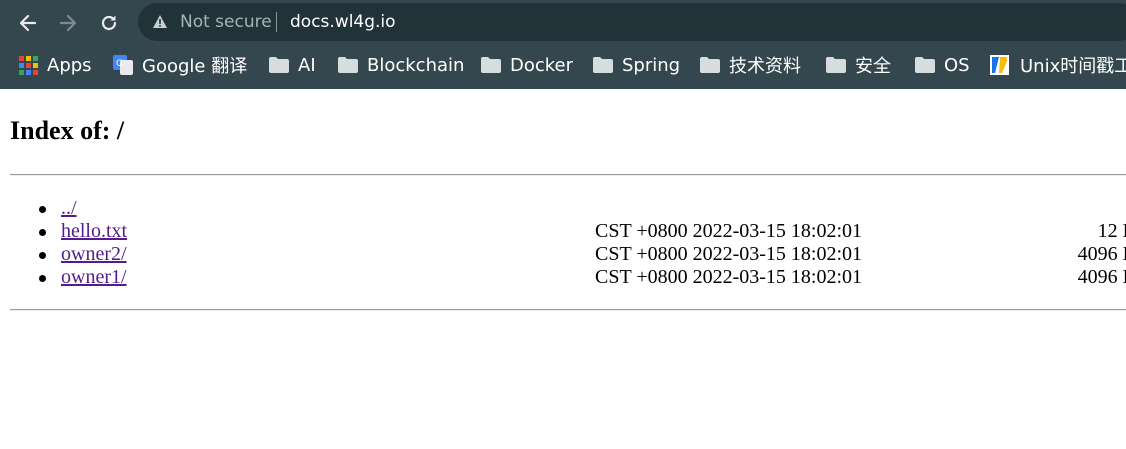 The width and height of the screenshot is (1126, 449). What do you see at coordinates (67, 130) in the screenshot?
I see `page-title: Index of: /` at bounding box center [67, 130].